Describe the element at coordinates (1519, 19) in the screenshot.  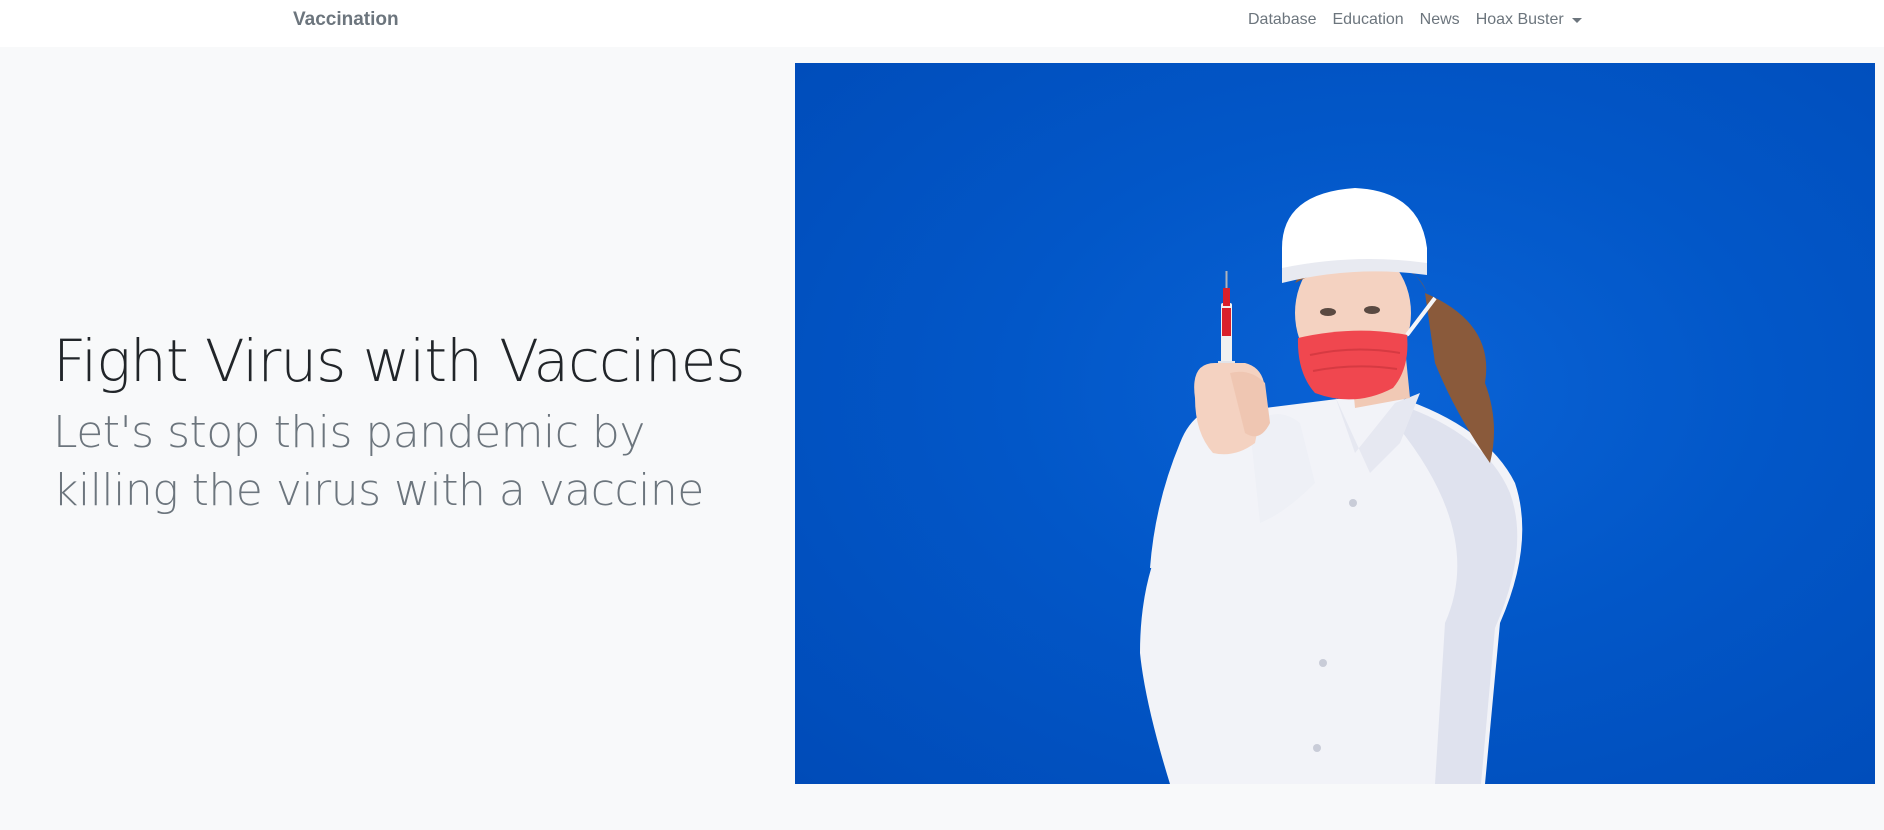
I see `nav-dropdown-label: Hoax Buster` at that location.